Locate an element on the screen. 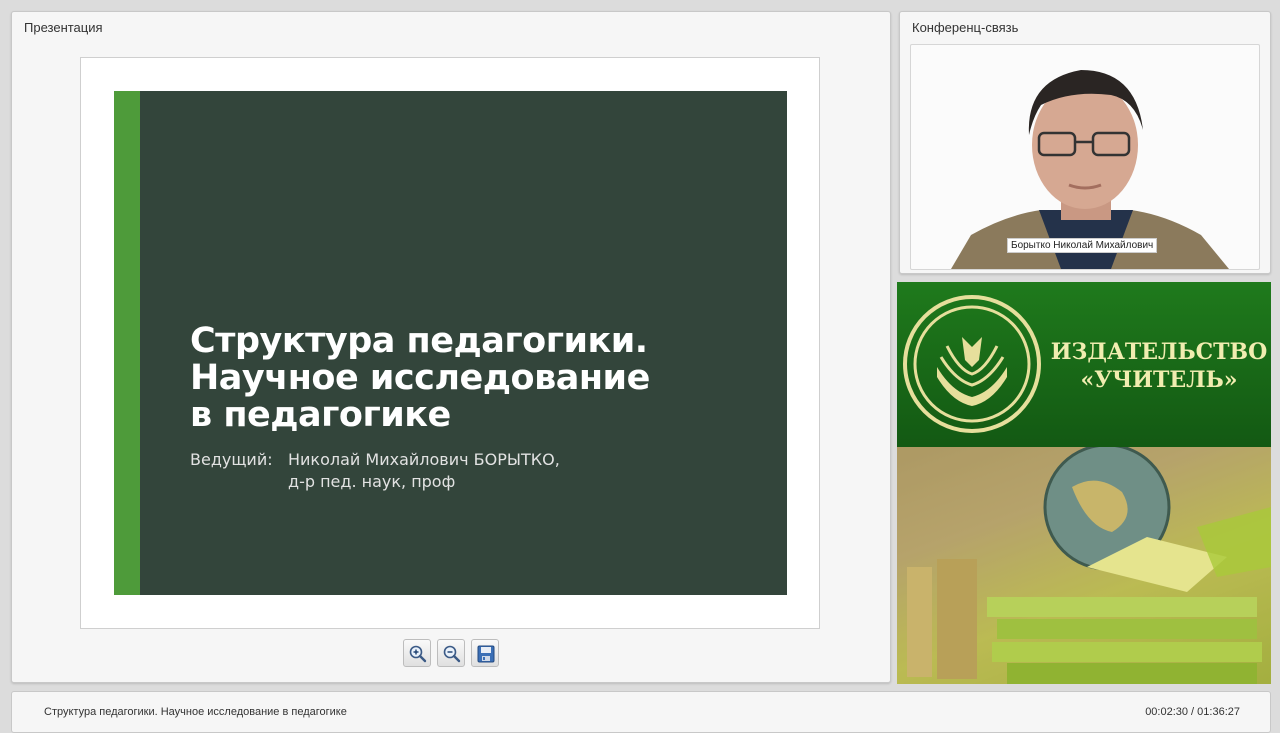 This screenshot has height=733, width=1280. publisher-books-image is located at coordinates (1084, 565).